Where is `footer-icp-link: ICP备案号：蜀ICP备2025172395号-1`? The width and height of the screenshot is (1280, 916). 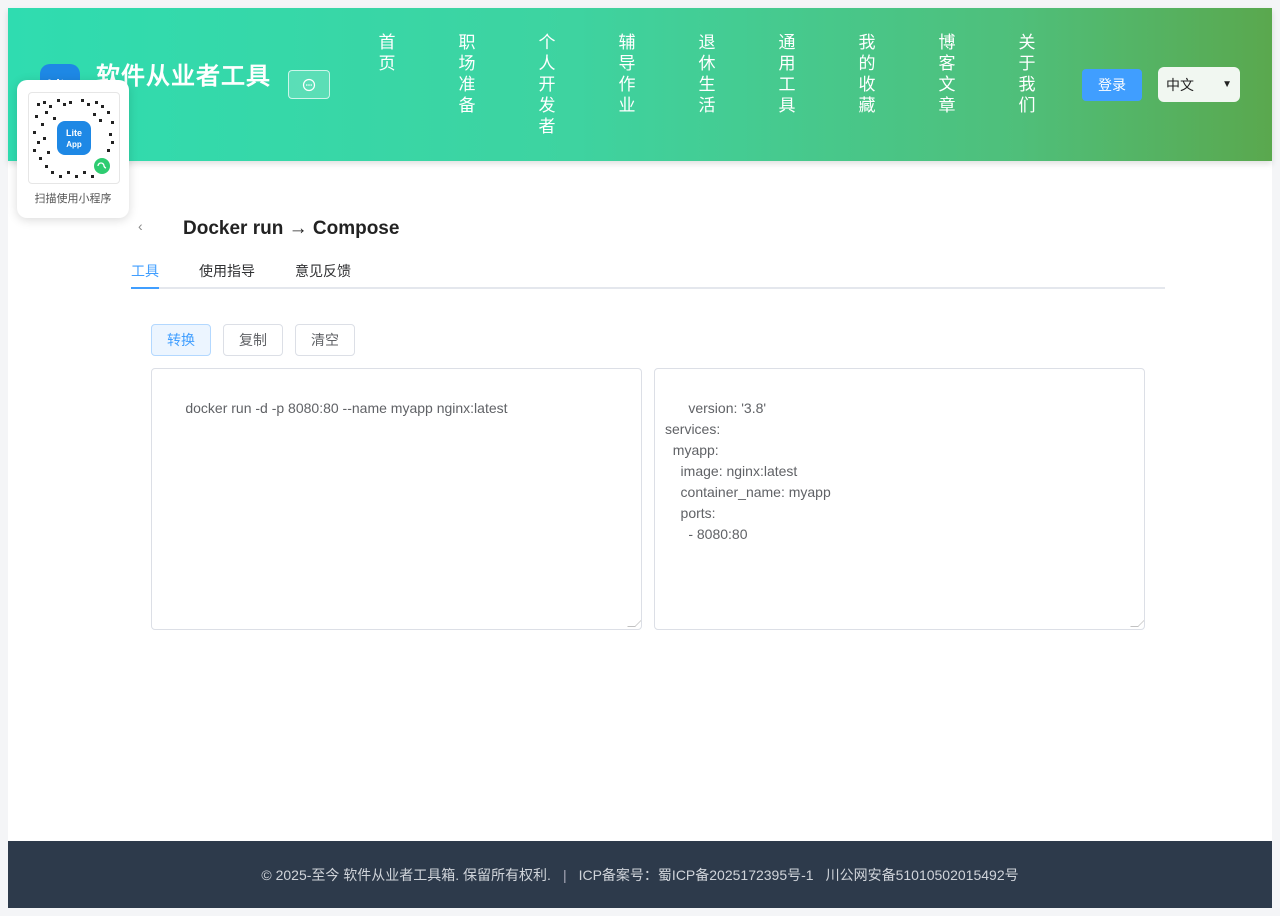
footer-icp-link: ICP备案号：蜀ICP备2025172395号-1 is located at coordinates (696, 875).